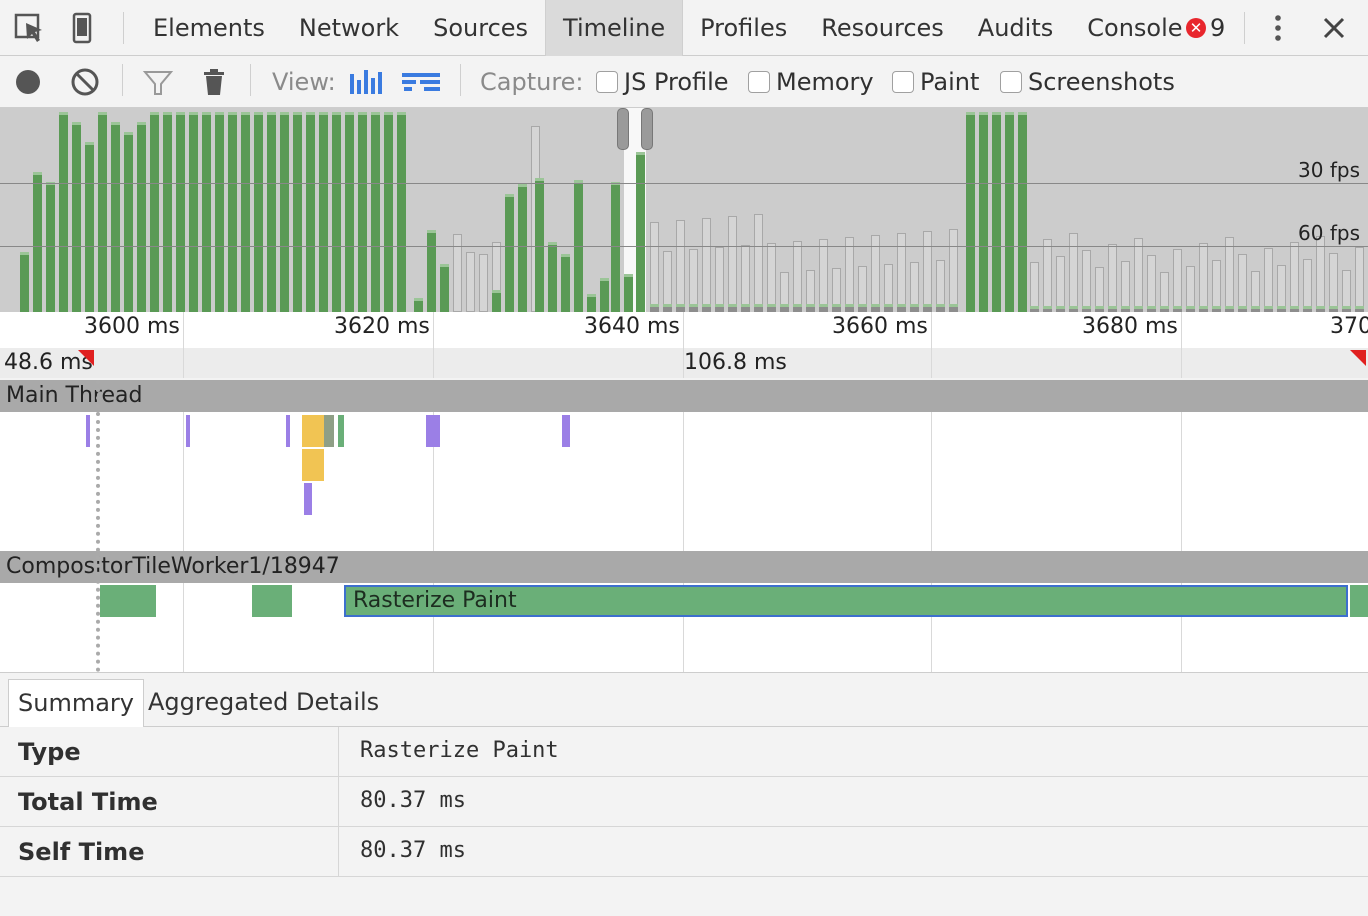 The width and height of the screenshot is (1368, 916). Describe the element at coordinates (367, 82) in the screenshot. I see `frames-view-icon` at that location.